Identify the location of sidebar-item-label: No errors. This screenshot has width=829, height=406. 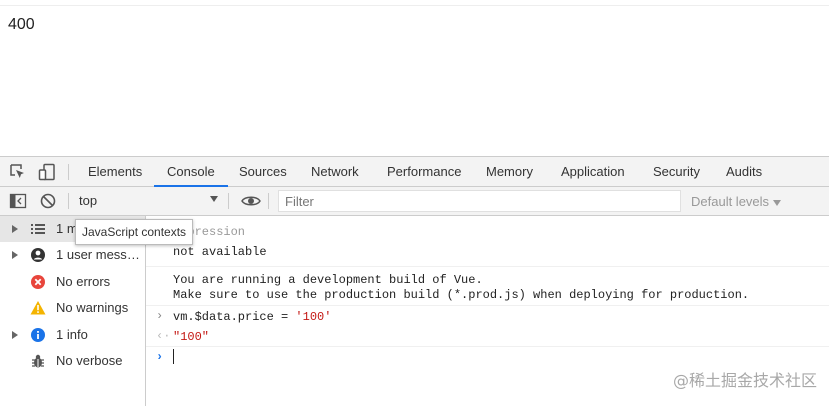
(100, 281).